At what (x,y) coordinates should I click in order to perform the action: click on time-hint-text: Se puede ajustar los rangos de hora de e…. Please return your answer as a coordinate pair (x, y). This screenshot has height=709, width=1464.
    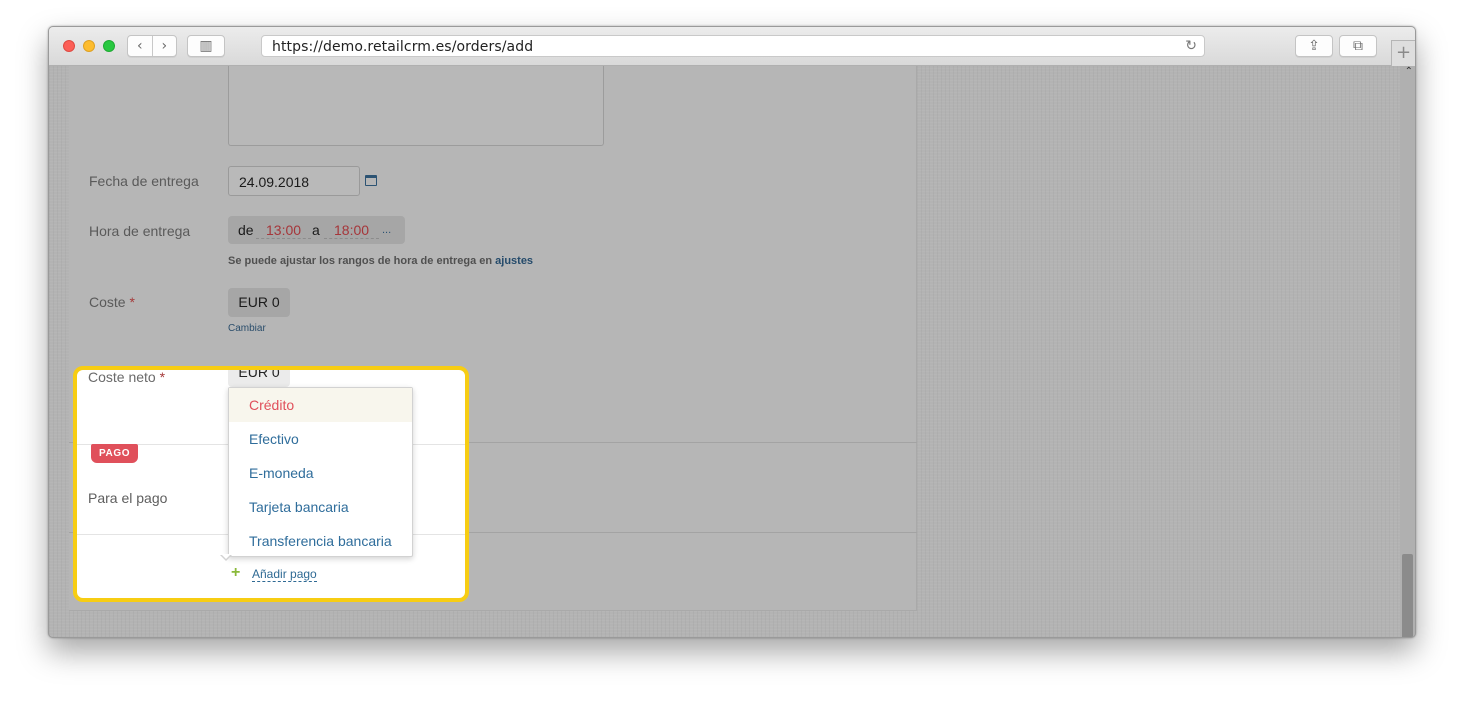
    Looking at the image, I should click on (360, 261).